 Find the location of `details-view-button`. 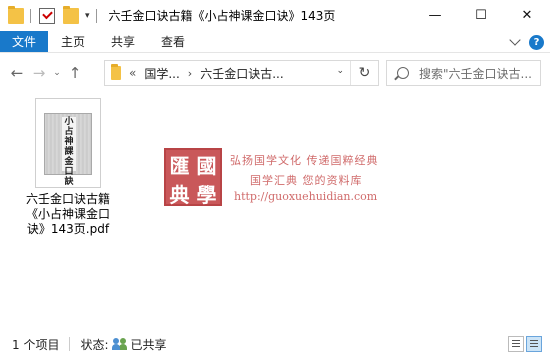

details-view-button is located at coordinates (516, 344).